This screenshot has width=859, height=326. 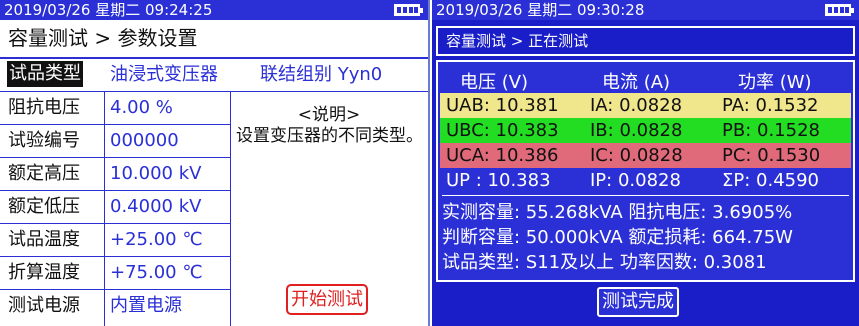 I want to click on measurement-row-ab: UAB: 10.381 IA: 0.0828 PA: 0.1532, so click(x=645, y=105).